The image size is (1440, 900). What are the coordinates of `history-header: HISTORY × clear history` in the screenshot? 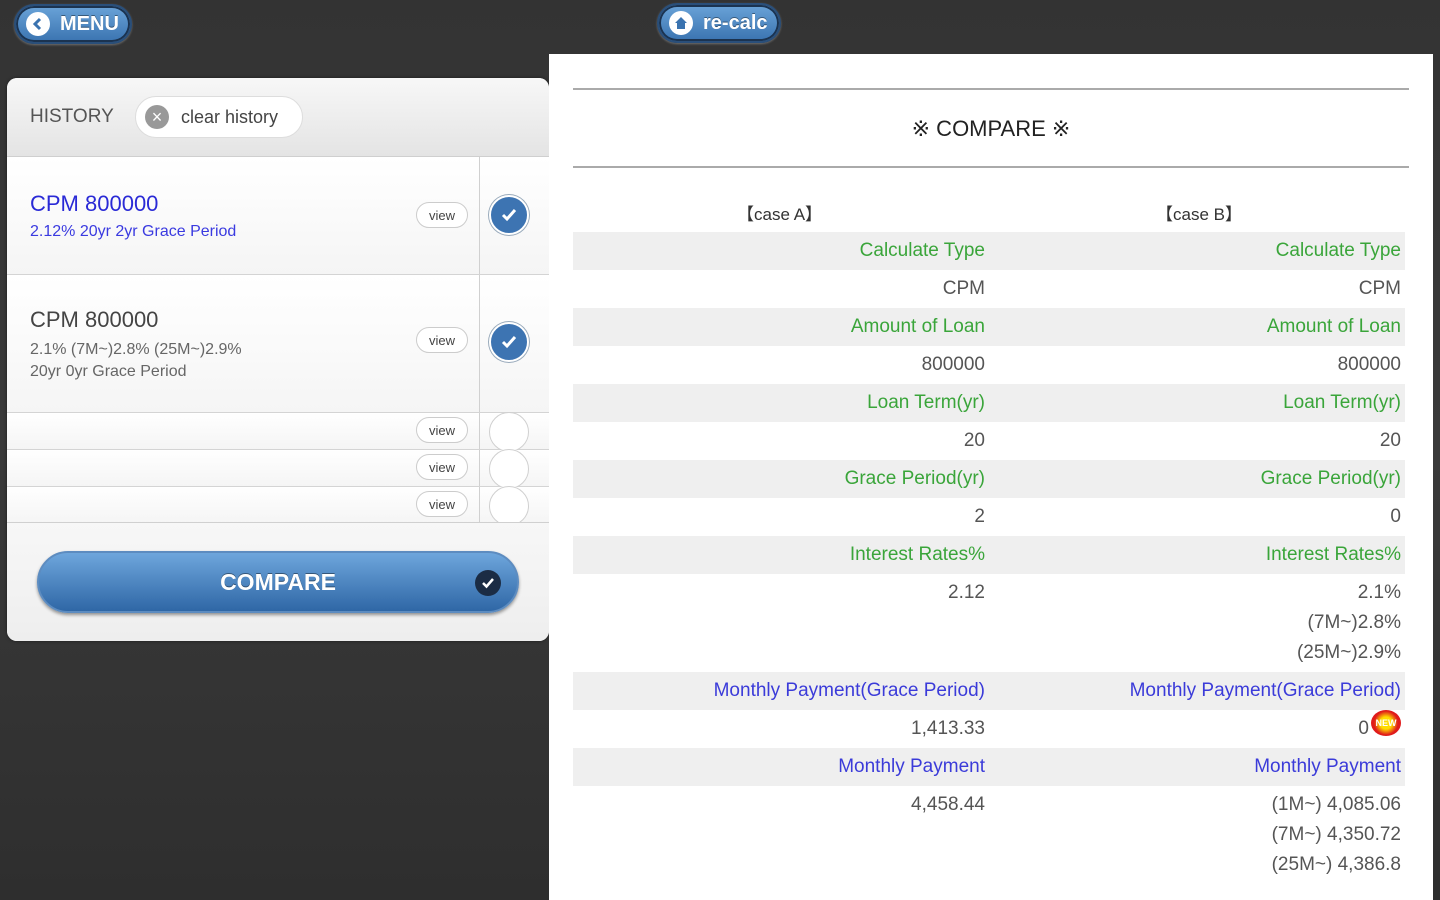 It's located at (278, 117).